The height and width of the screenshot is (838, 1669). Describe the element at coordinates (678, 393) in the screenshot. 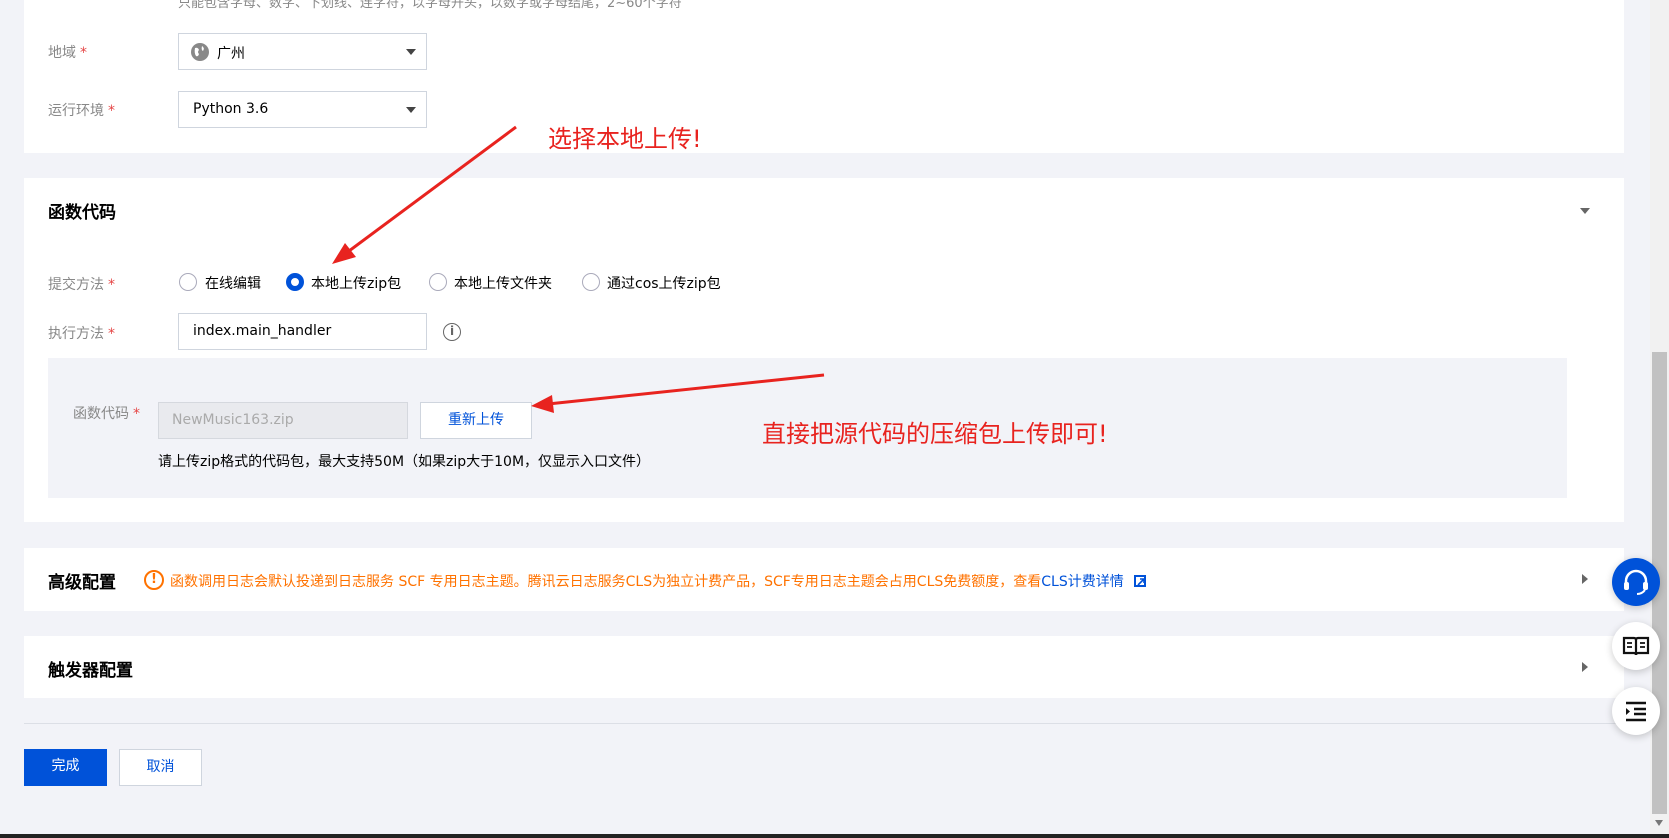

I see `arrow-to-reupload` at that location.